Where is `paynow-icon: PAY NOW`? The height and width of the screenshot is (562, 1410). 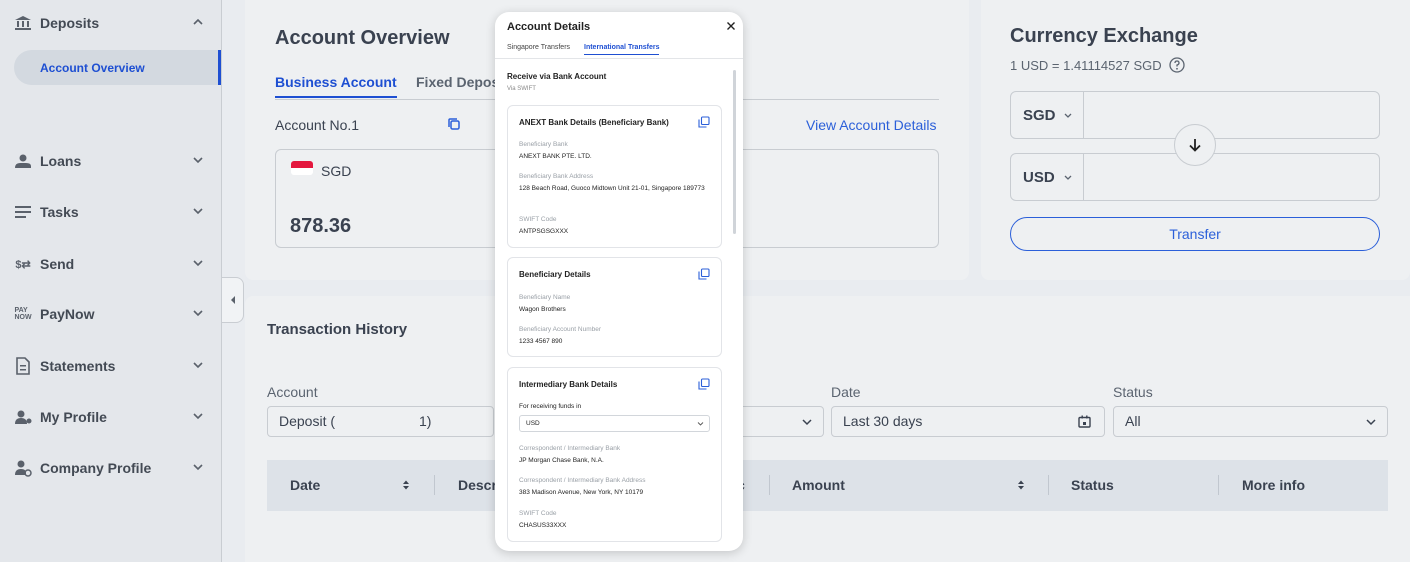 paynow-icon: PAY NOW is located at coordinates (23, 314).